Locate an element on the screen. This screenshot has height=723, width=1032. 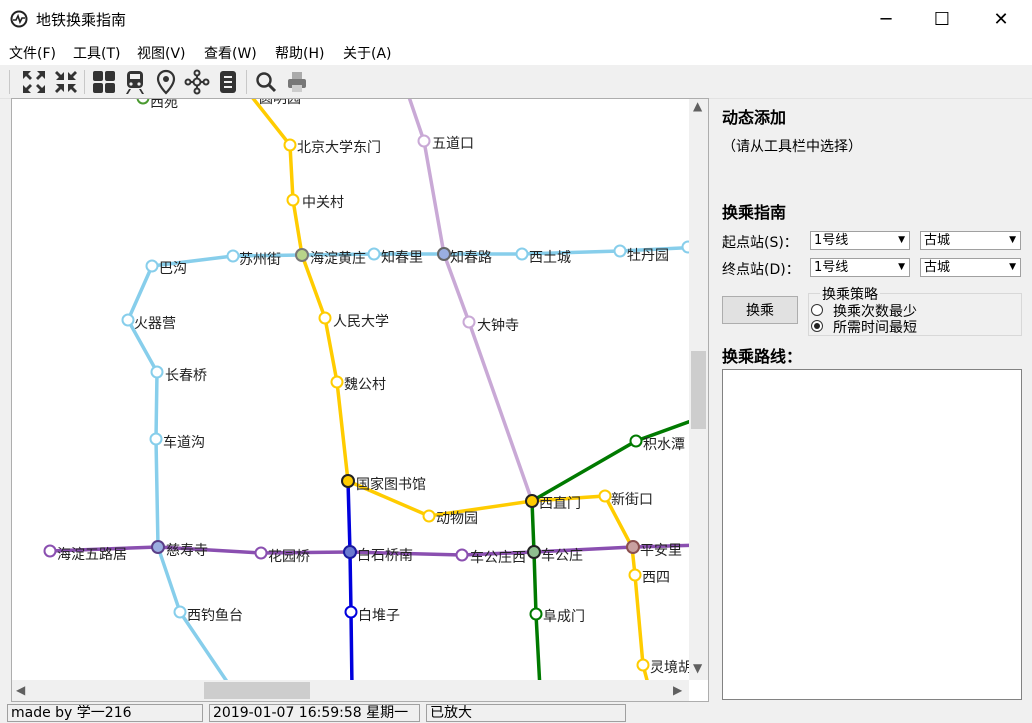
station-zhichunli: 知春里 is located at coordinates (395, 257).